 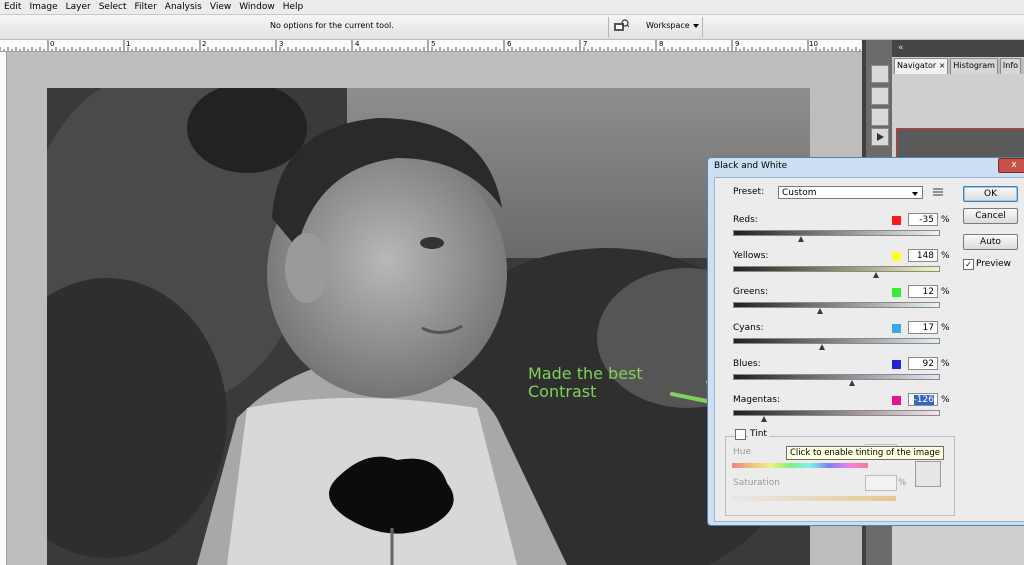 I want to click on yellows-slider, so click(x=836, y=269).